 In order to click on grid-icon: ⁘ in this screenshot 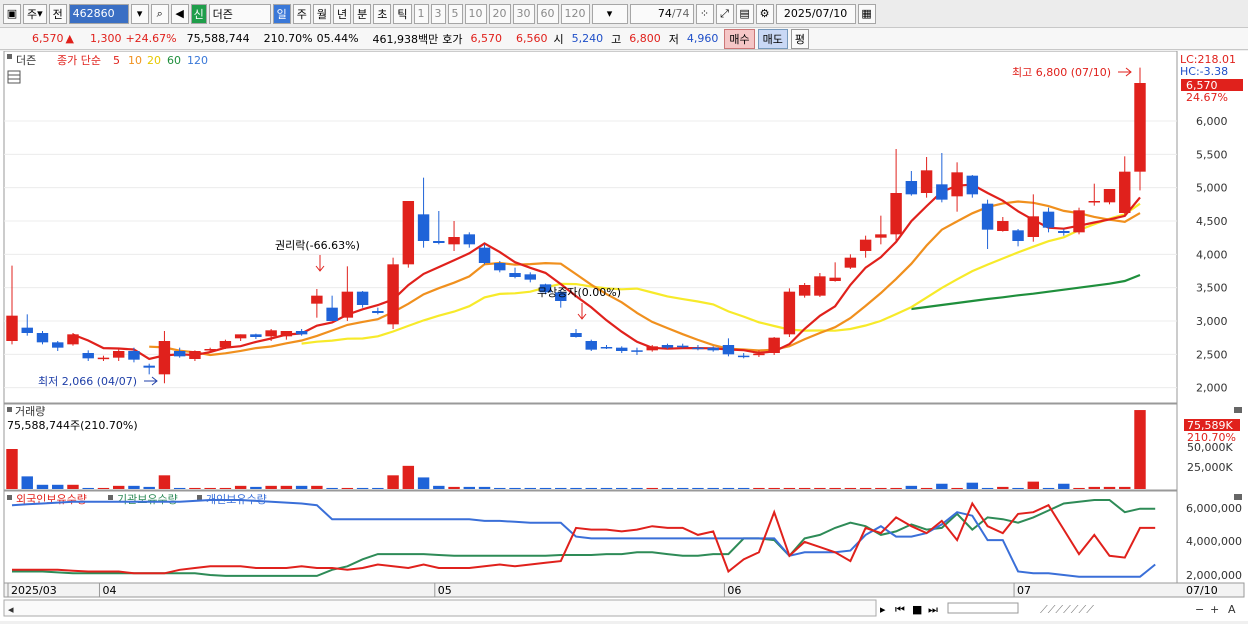, I will do `click(704, 13)`.